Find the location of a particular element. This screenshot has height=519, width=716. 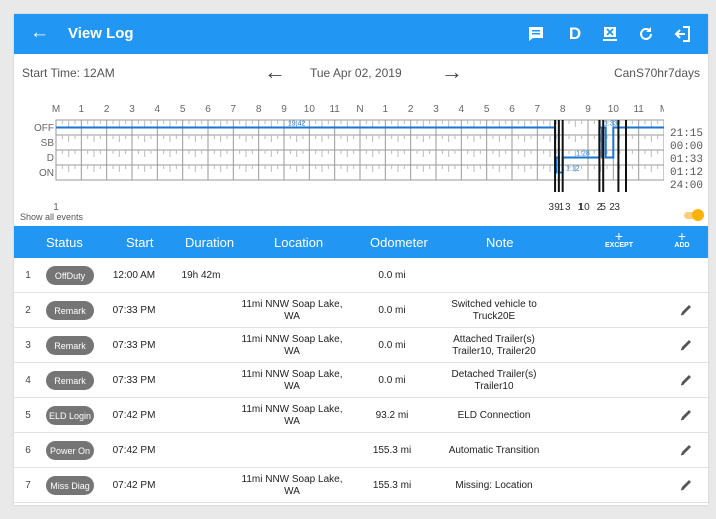

row-location is located at coordinates (292, 450).